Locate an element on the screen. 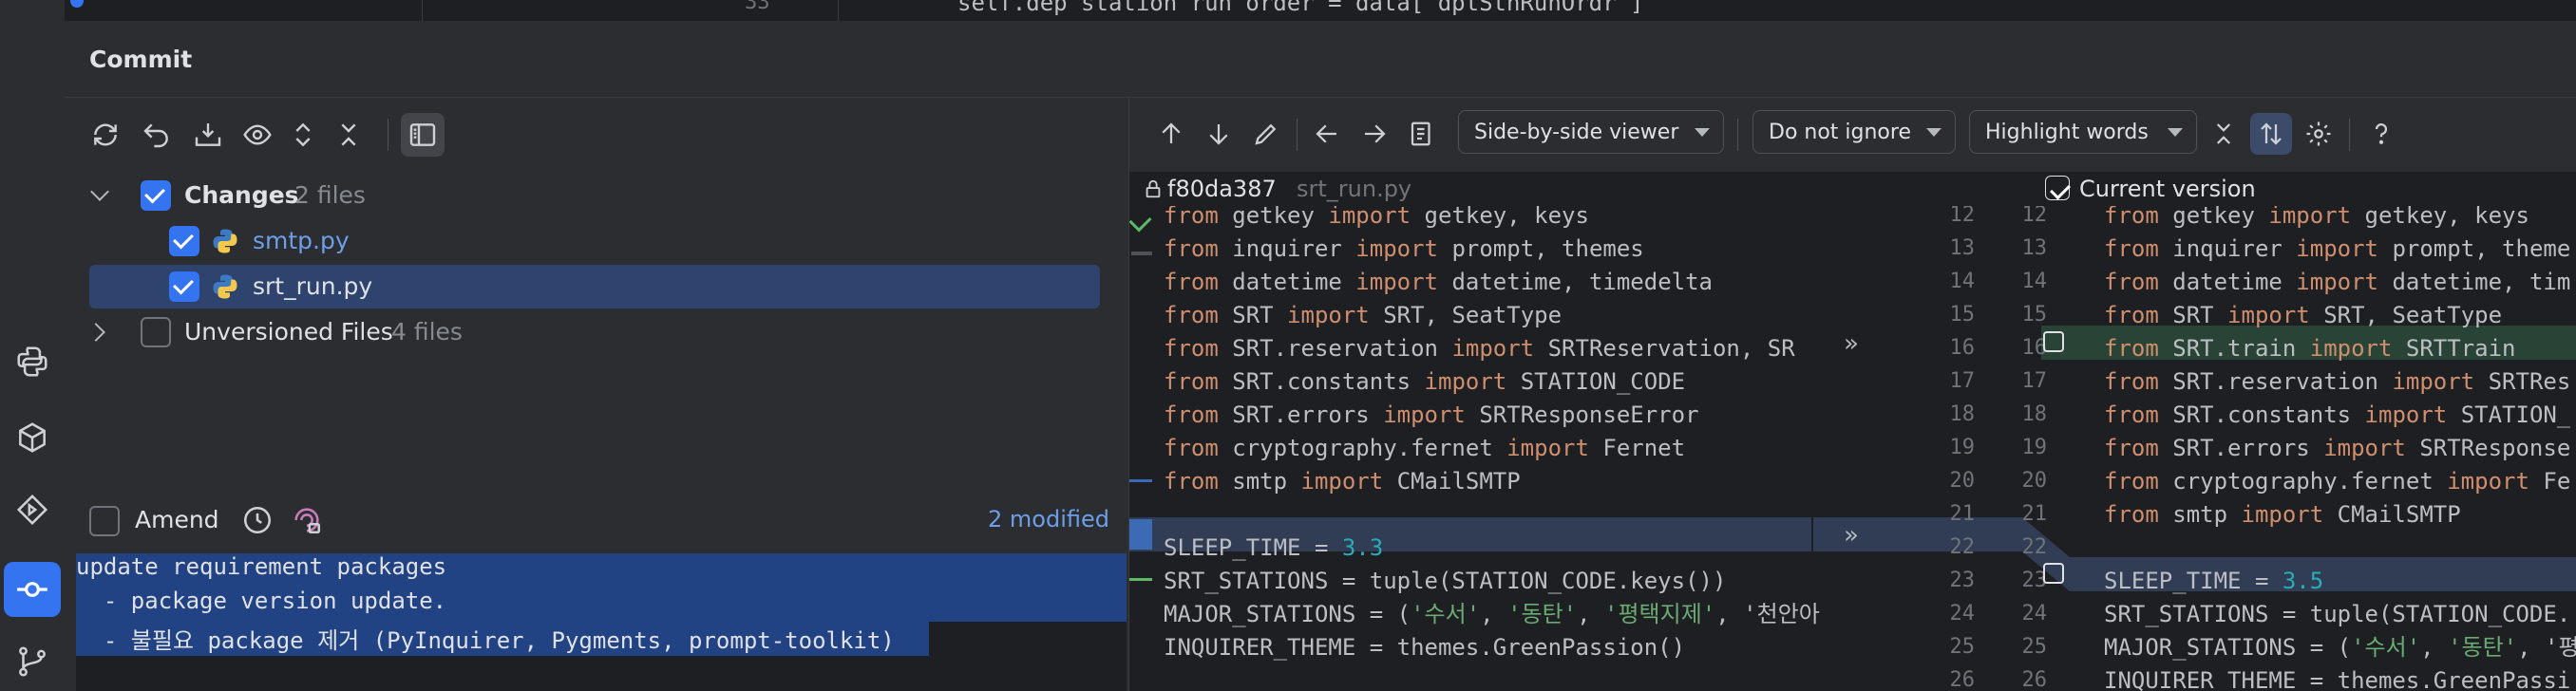  left-line-number: 14 is located at coordinates (1962, 281).